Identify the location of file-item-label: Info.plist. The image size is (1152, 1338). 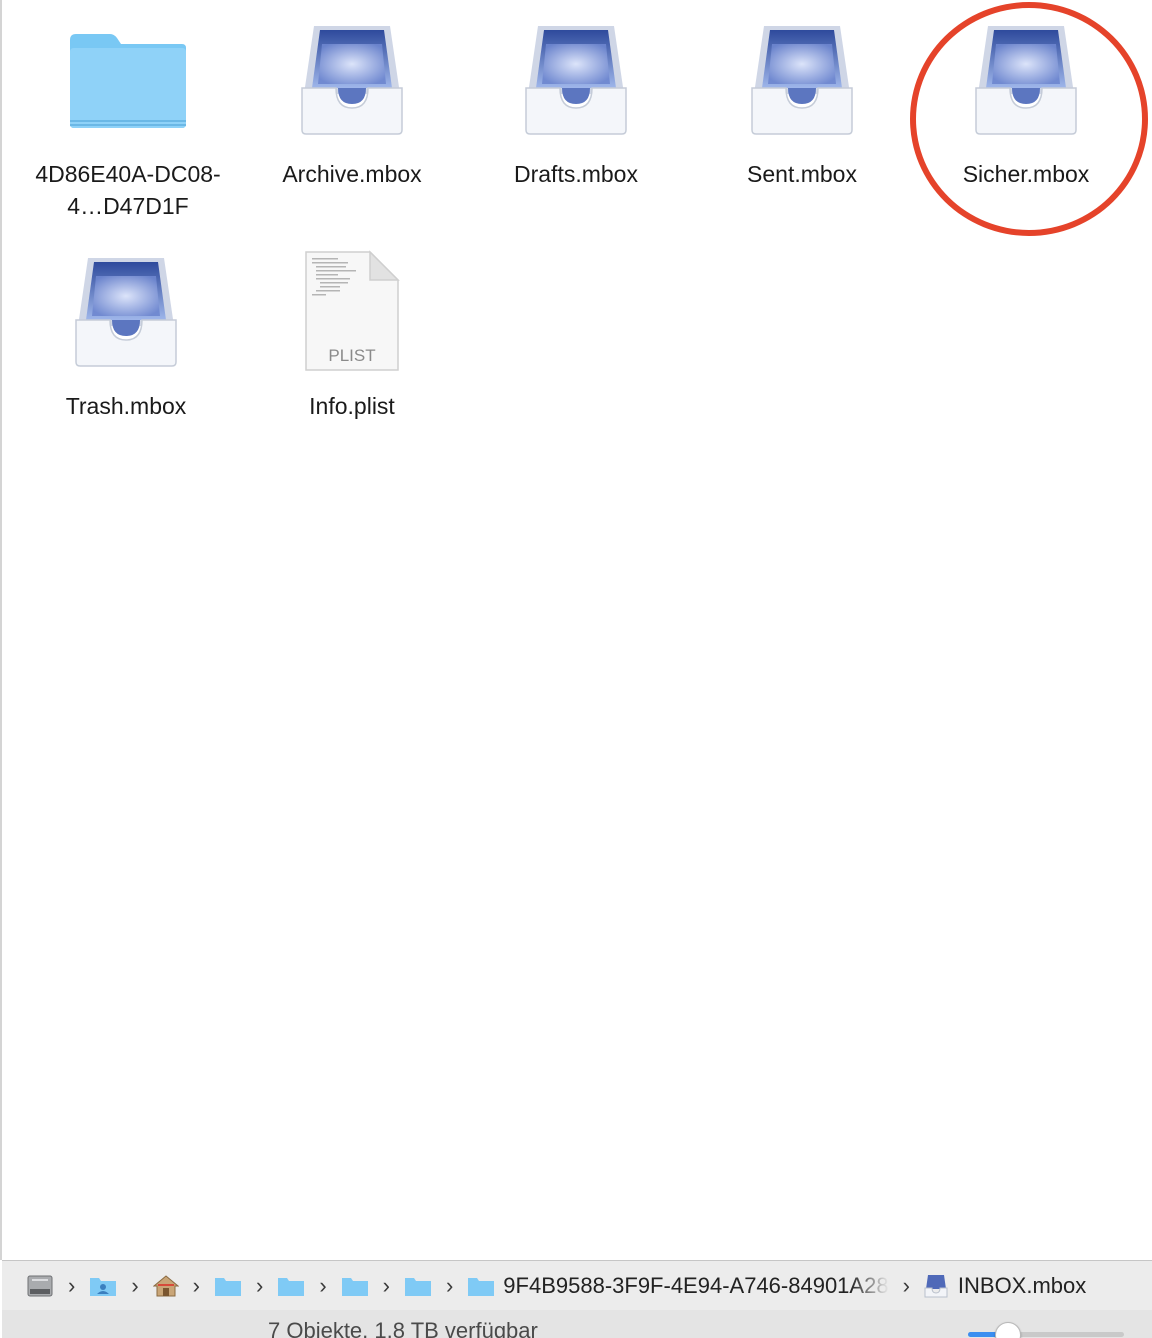
(352, 406).